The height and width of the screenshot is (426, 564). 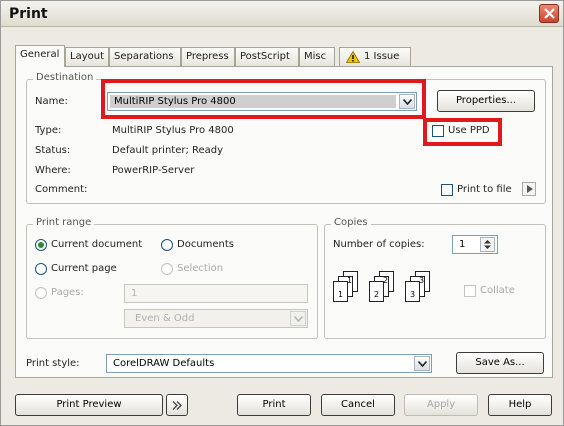 What do you see at coordinates (269, 363) in the screenshot?
I see `print-style-combo: CorelDRAW Defaults` at bounding box center [269, 363].